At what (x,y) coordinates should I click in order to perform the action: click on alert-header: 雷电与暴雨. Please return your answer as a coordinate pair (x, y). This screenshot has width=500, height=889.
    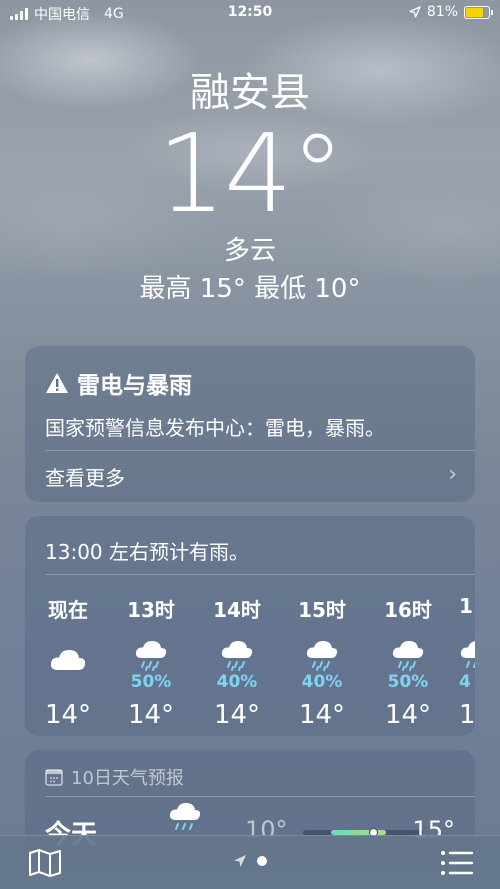
    Looking at the image, I should click on (118, 383).